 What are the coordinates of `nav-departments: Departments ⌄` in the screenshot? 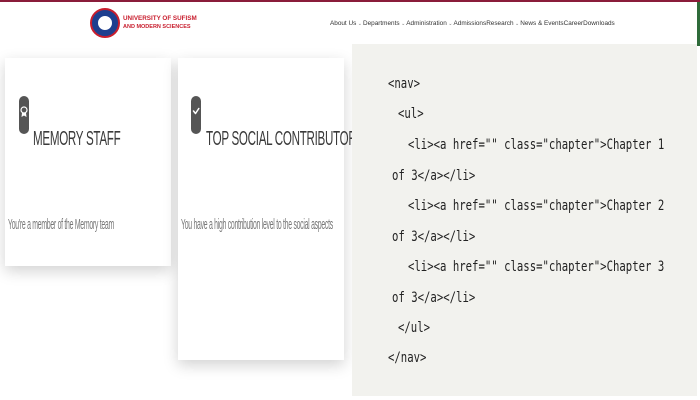 It's located at (384, 23).